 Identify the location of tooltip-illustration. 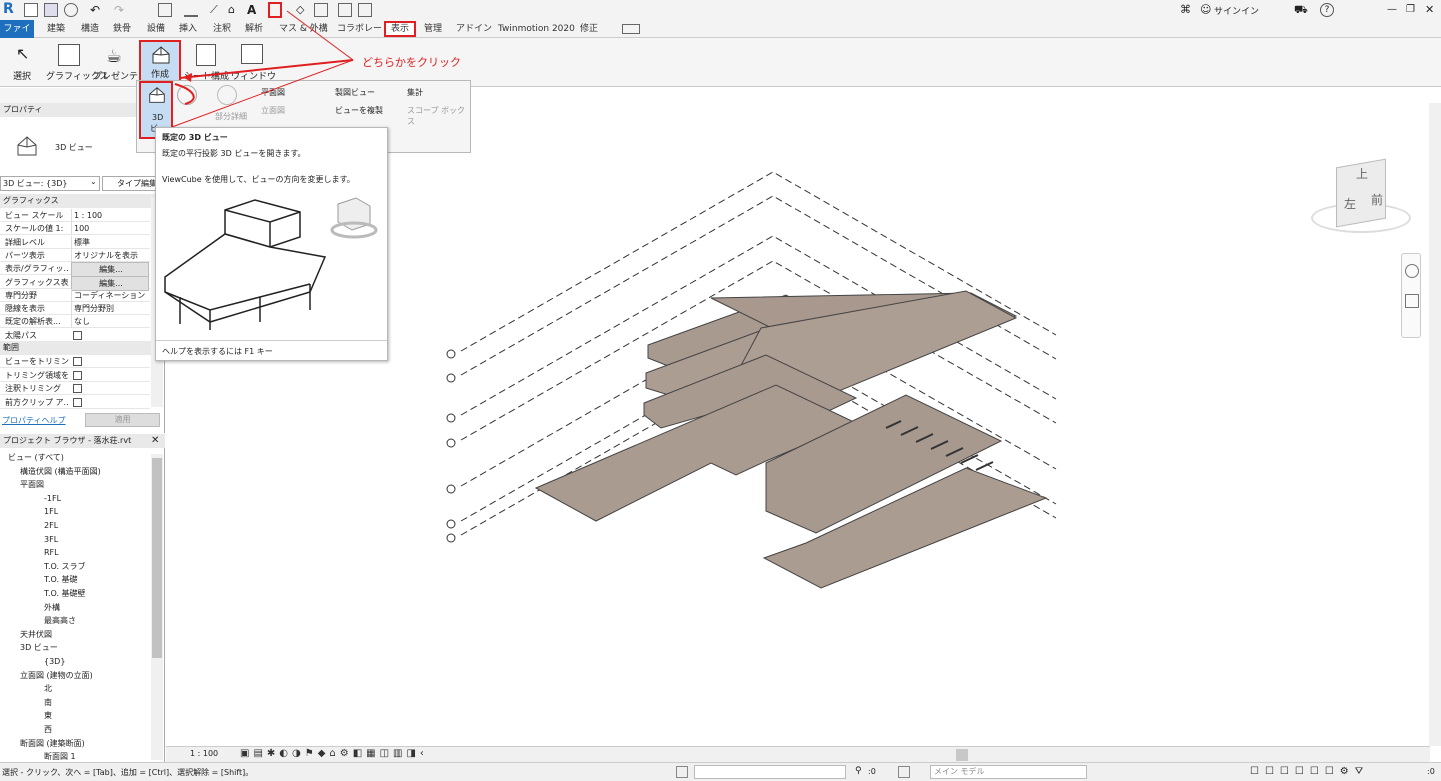
(271, 263).